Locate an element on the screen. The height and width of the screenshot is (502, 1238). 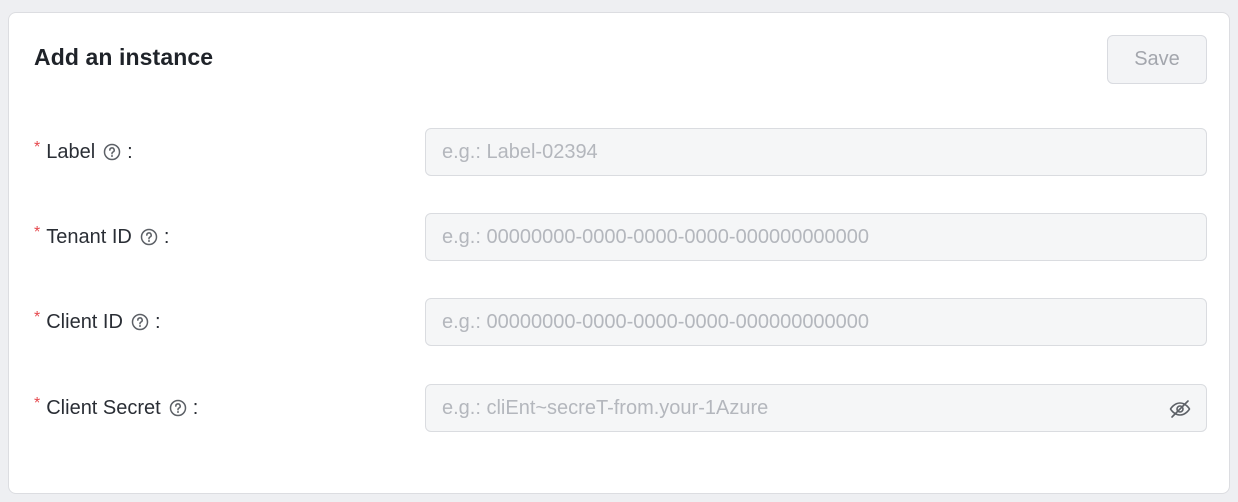
tenant-id-field-label: * Tenant ID : is located at coordinates (101, 237).